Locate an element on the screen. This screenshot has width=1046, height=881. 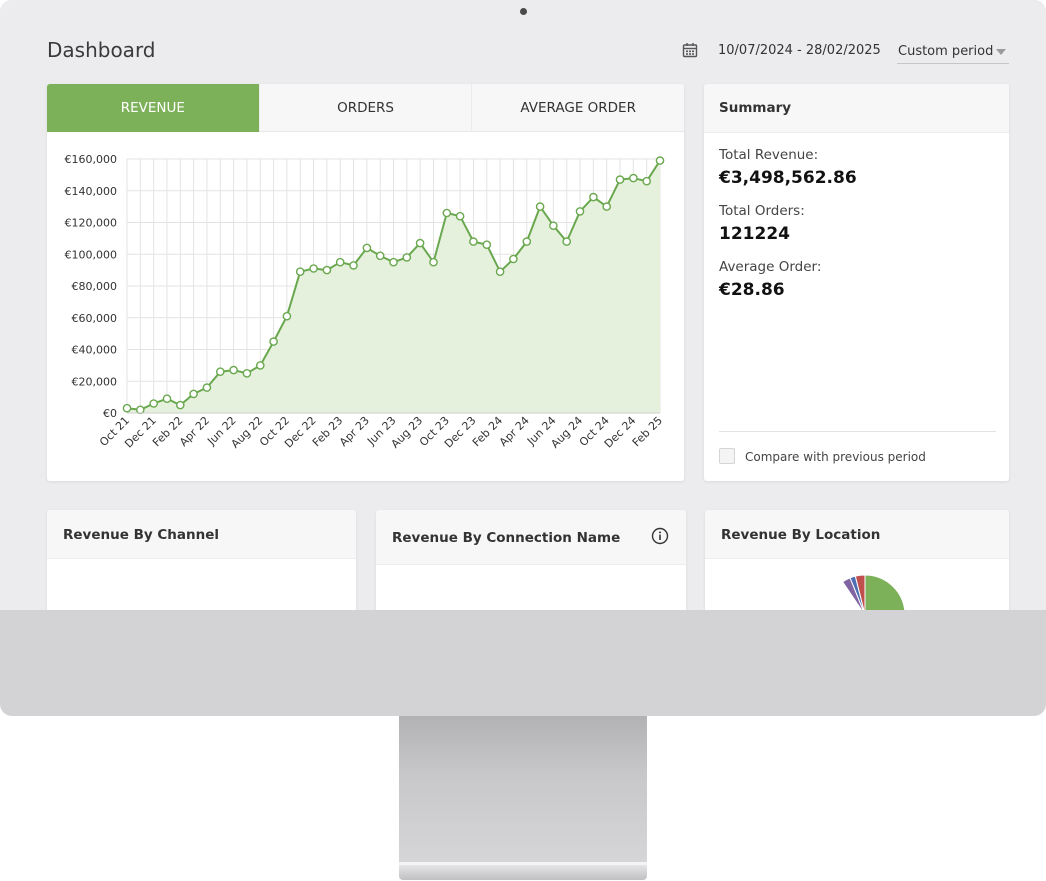
card-header: Revenue By Location is located at coordinates (857, 534).